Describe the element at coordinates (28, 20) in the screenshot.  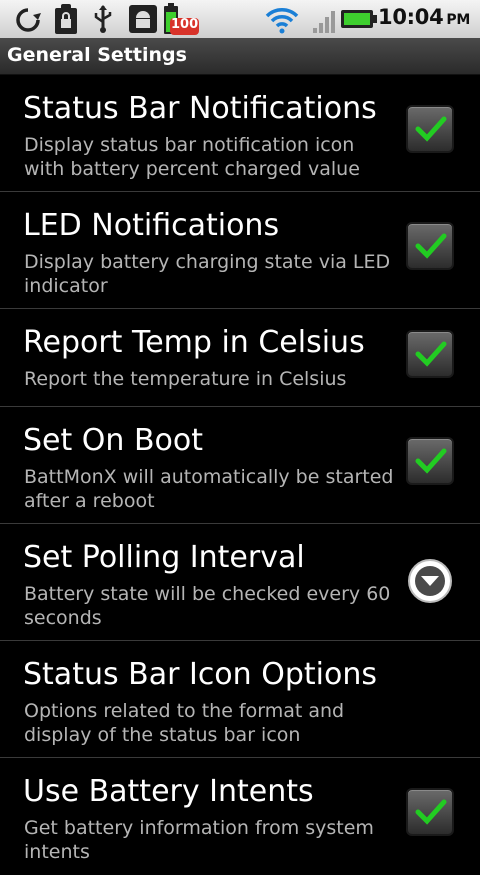
I see `sync-icon` at that location.